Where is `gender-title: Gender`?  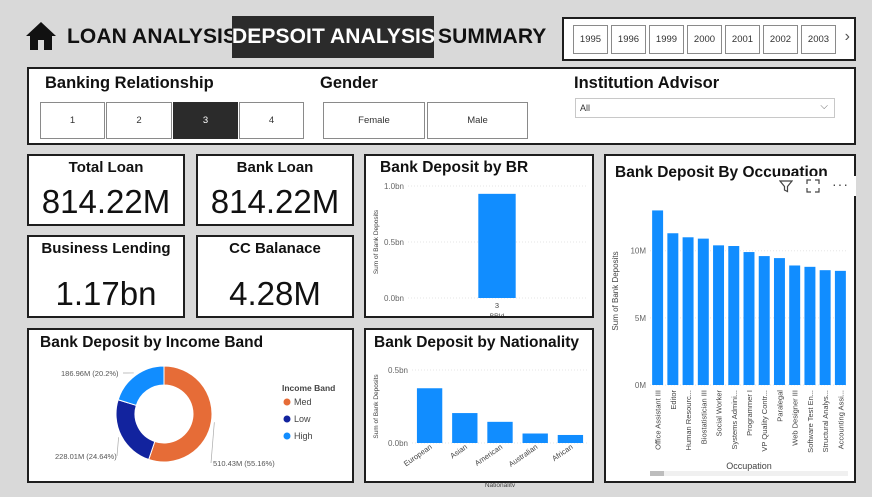 gender-title: Gender is located at coordinates (349, 83).